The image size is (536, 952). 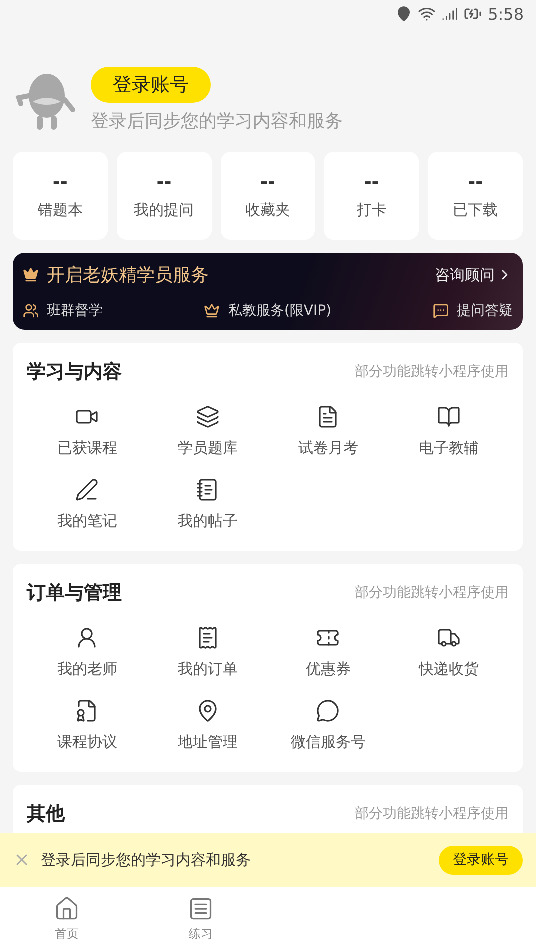 What do you see at coordinates (328, 725) in the screenshot?
I see `menu-item: 微信服务号` at bounding box center [328, 725].